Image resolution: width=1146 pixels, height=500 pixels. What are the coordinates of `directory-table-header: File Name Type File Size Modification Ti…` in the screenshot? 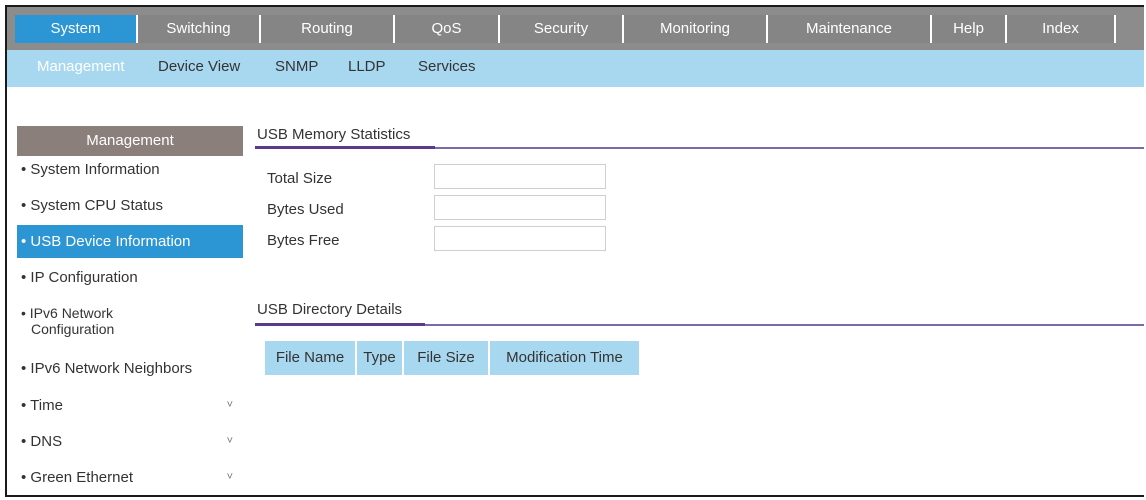 It's located at (452, 358).